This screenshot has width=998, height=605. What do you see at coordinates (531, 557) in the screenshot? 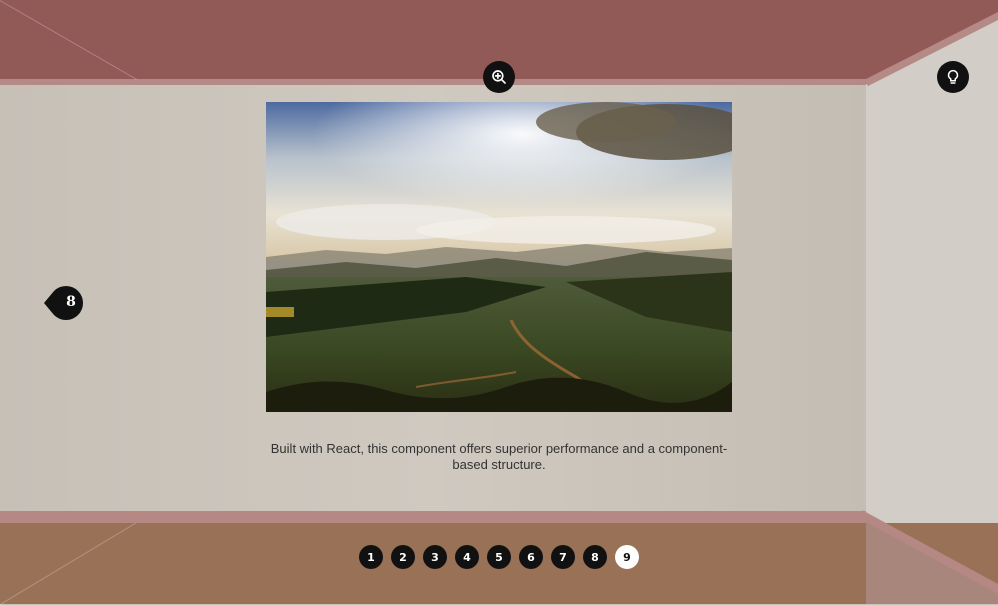
I see `page-dot-6: 6` at bounding box center [531, 557].